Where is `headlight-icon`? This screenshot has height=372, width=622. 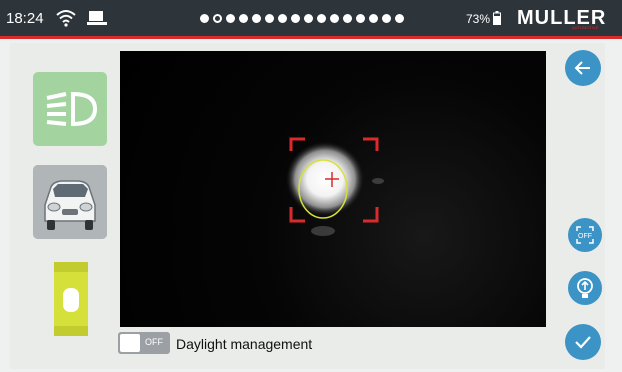 headlight-icon is located at coordinates (72, 109).